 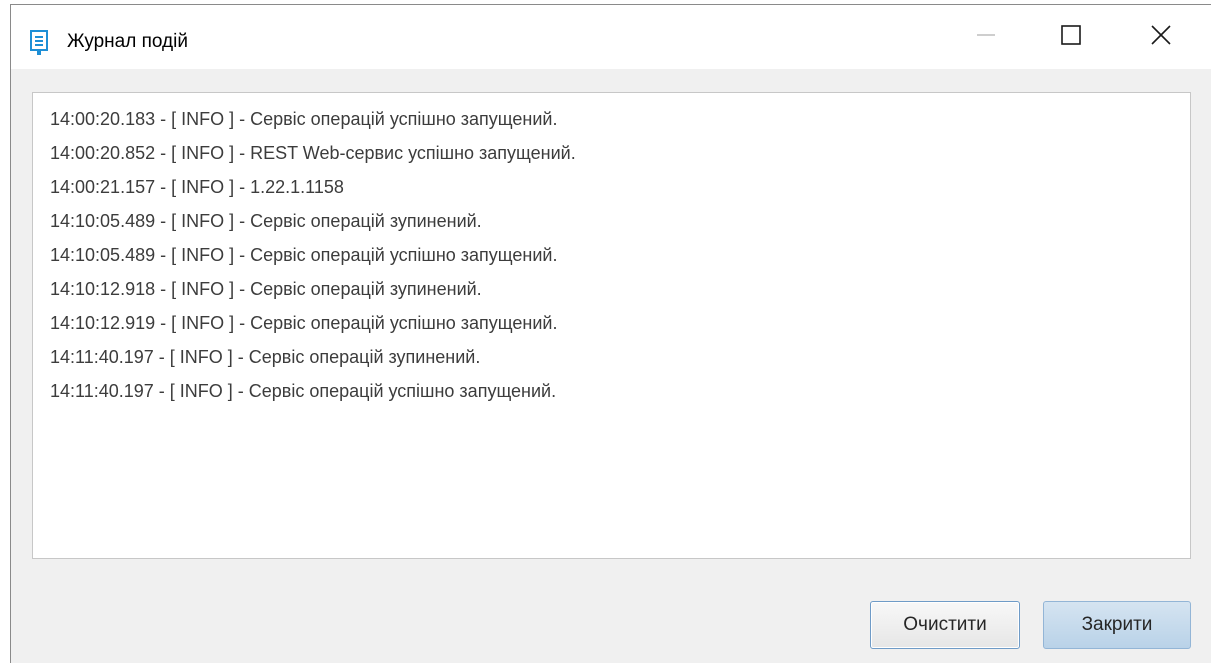 I want to click on log-document-icon, so click(x=39, y=43).